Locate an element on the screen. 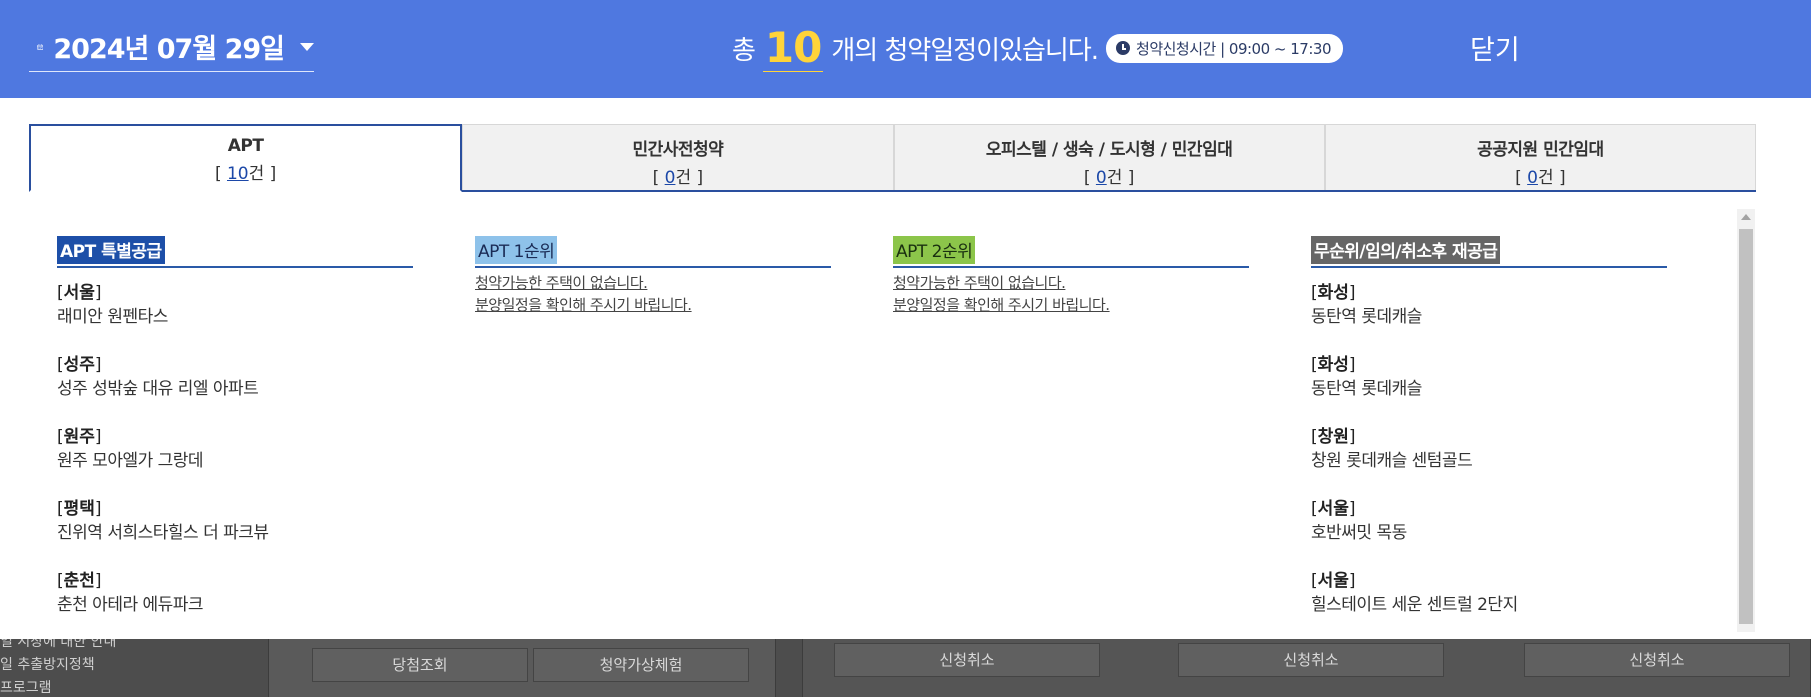 This screenshot has width=1811, height=697. application-time-badge: 청약신청시간 | 09:00 ~ 17:30 is located at coordinates (1224, 48).